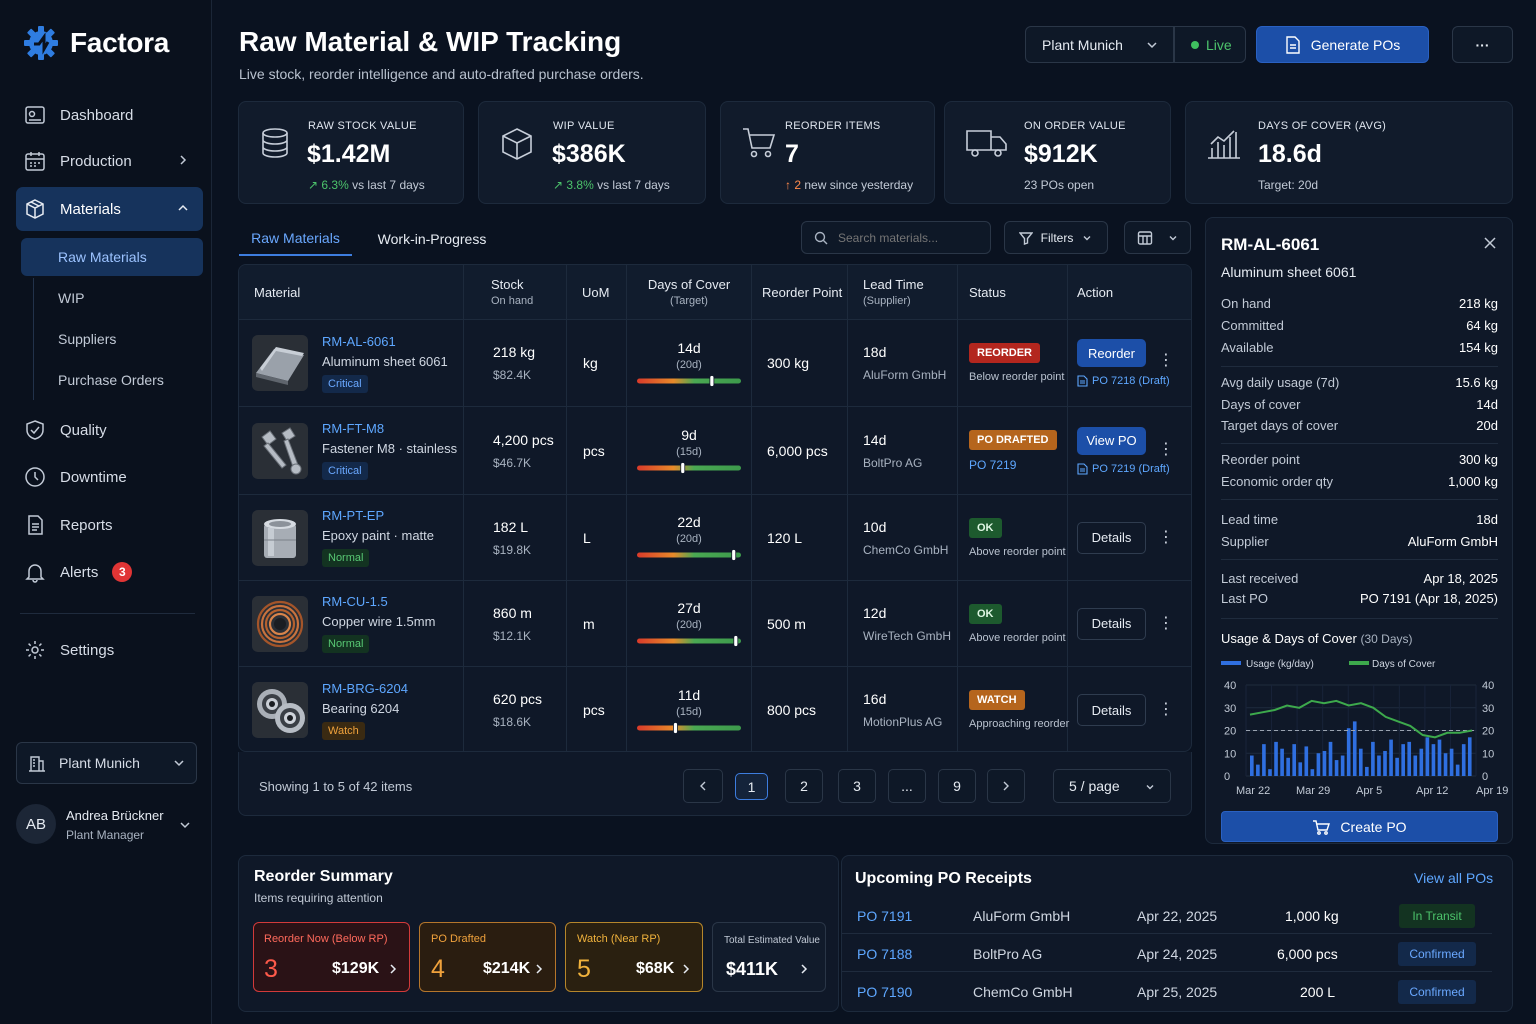 The image size is (1536, 1024). Describe the element at coordinates (689, 284) in the screenshot. I see `col-days-of-cover: Days of Cover` at that location.